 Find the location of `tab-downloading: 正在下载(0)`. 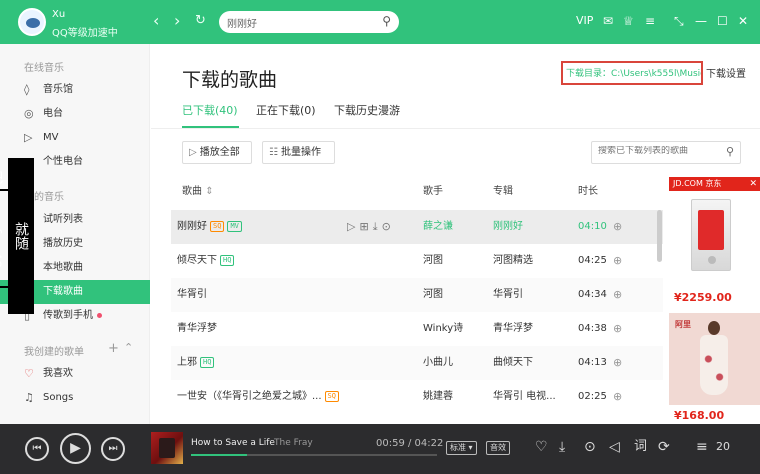

tab-downloading: 正在下载(0) is located at coordinates (286, 110).